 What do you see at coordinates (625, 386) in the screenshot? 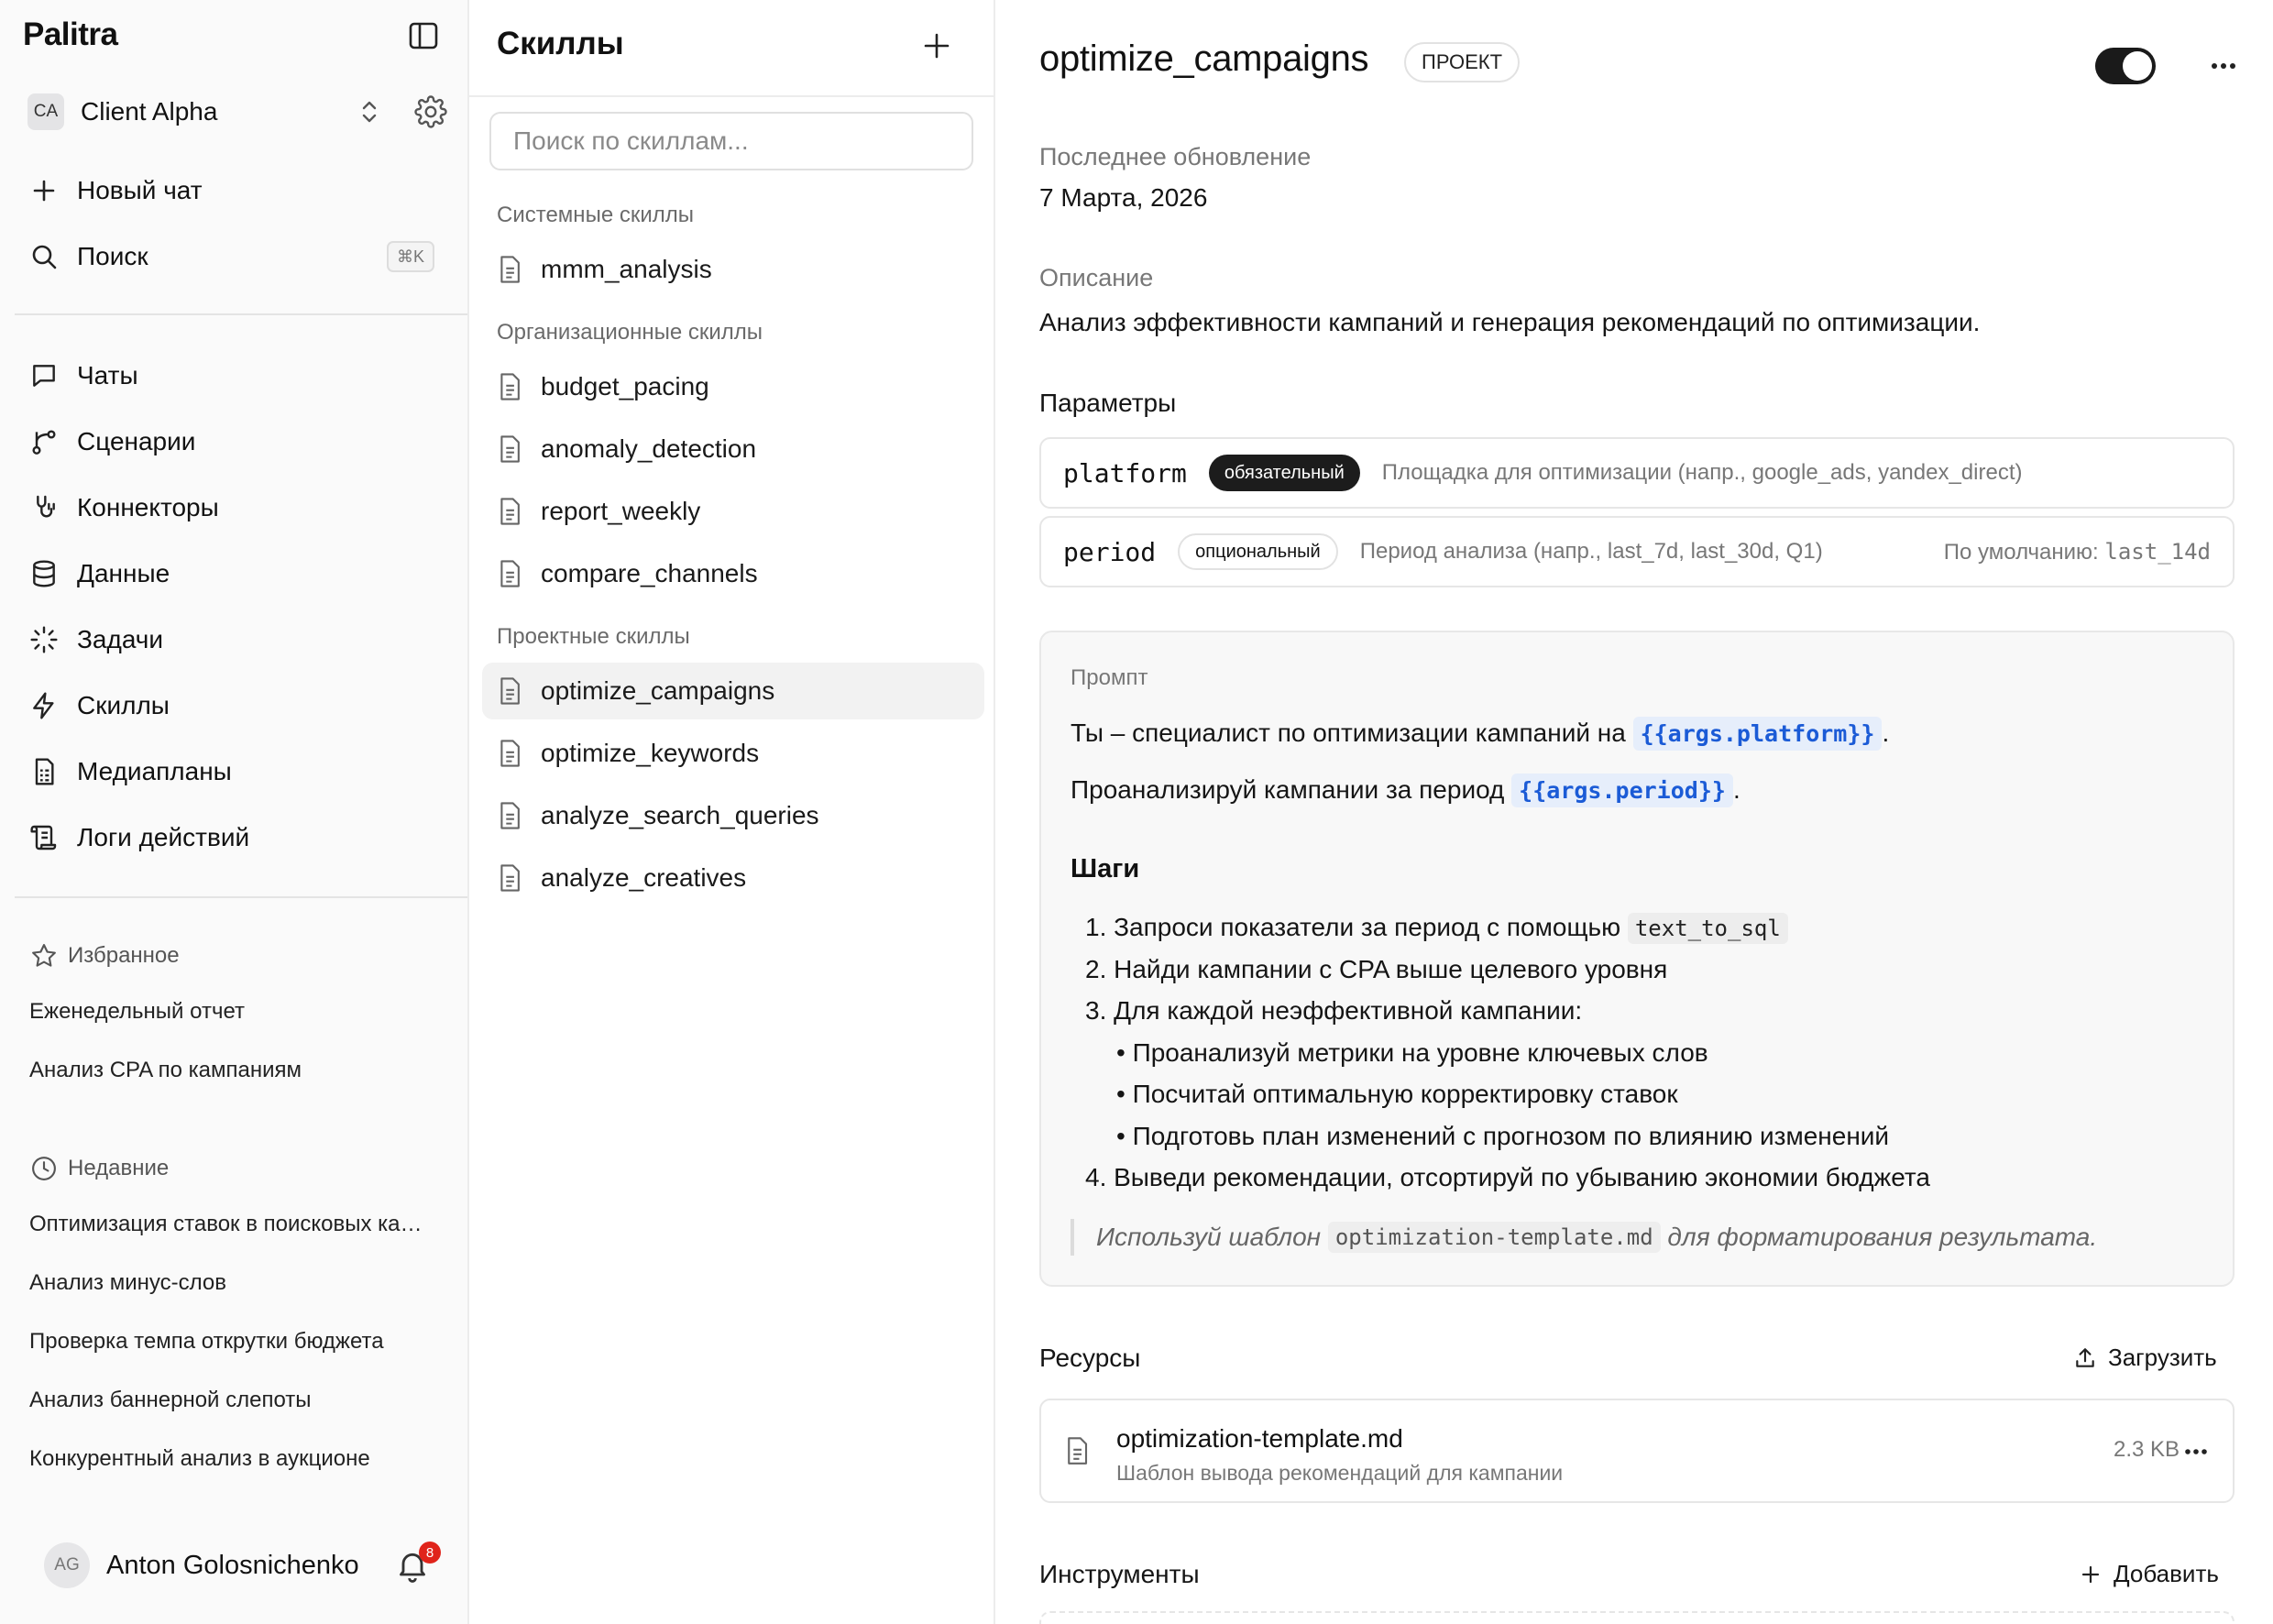
I see `skill-label: budget_pacing` at bounding box center [625, 386].